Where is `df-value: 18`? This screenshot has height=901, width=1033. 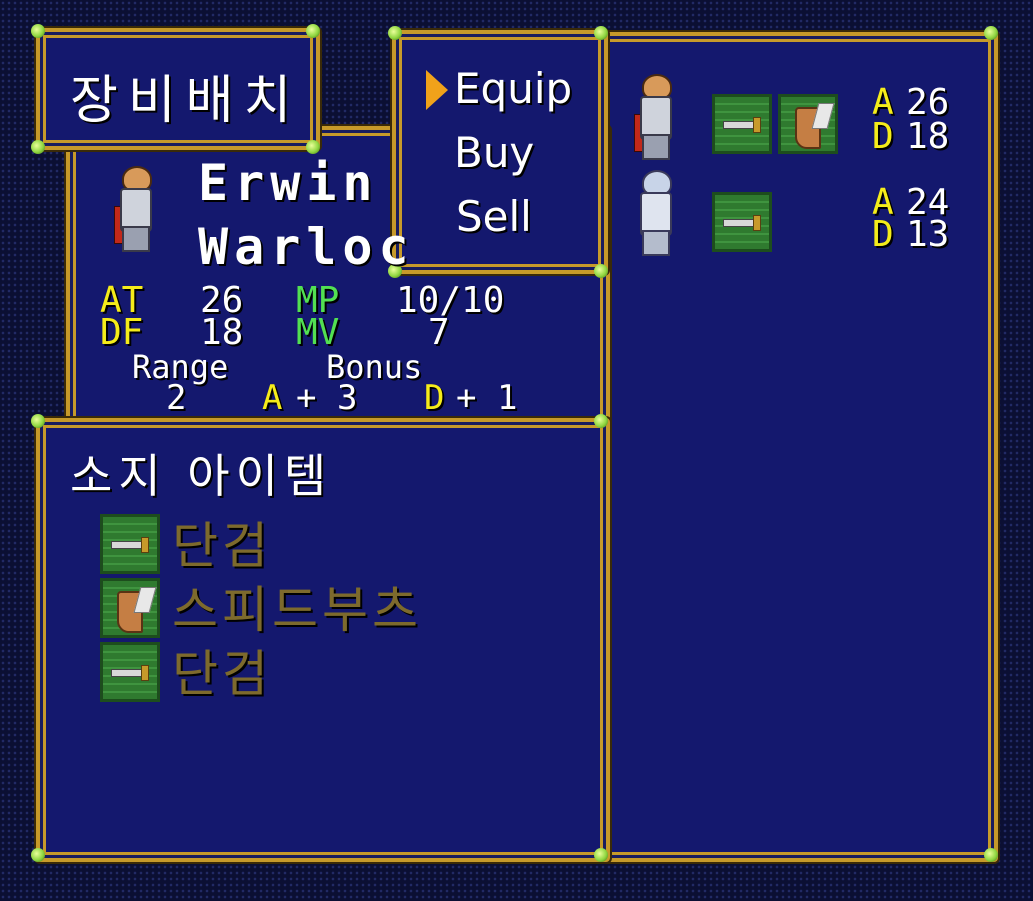
df-value: 18 is located at coordinates (222, 332).